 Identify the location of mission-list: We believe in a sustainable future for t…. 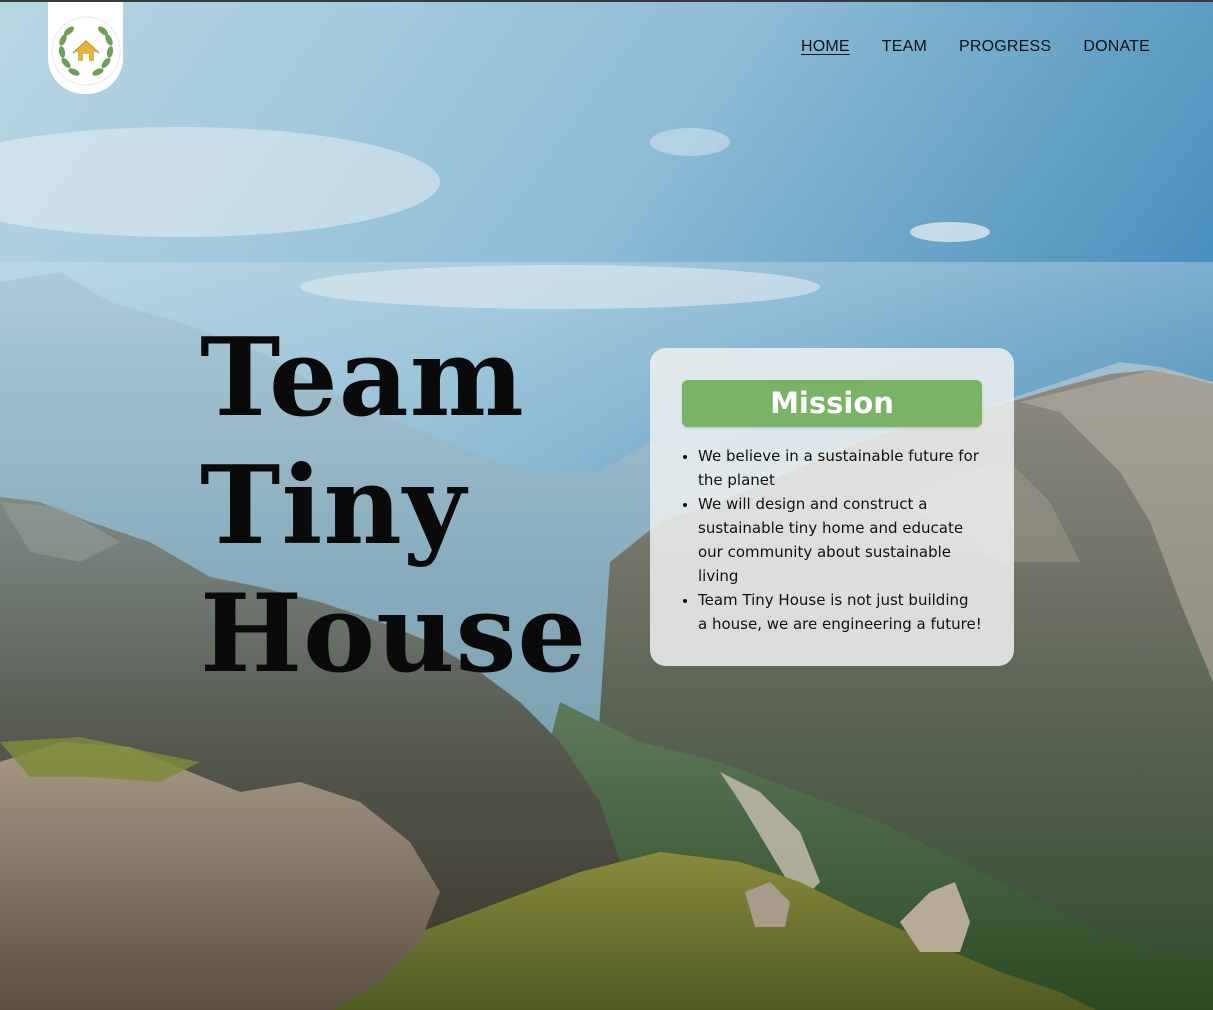
(840, 540).